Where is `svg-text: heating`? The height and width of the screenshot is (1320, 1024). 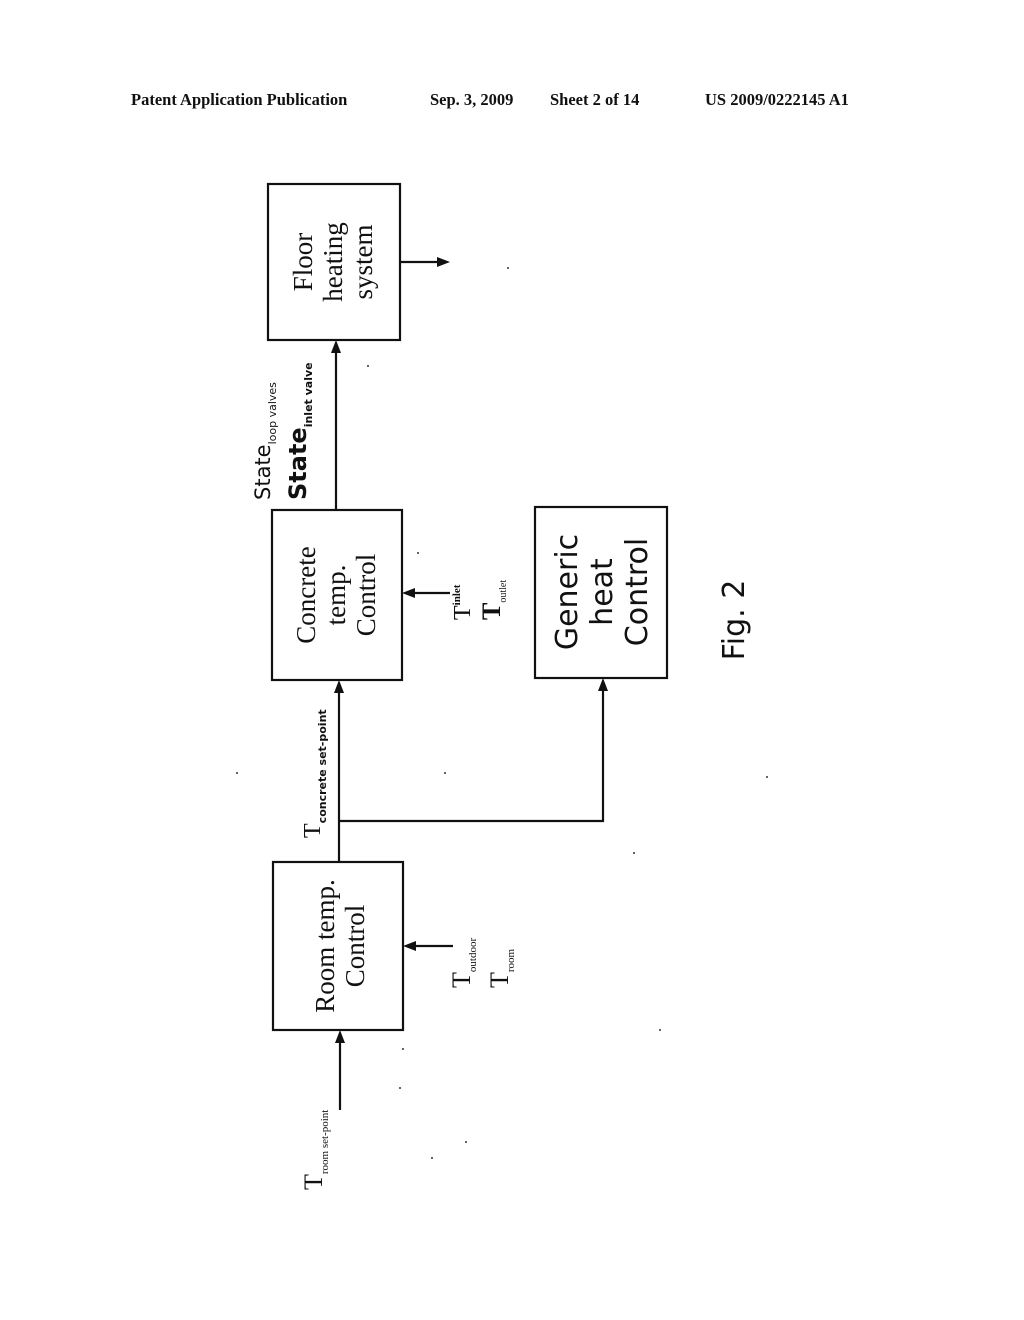 svg-text: heating is located at coordinates (333, 261).